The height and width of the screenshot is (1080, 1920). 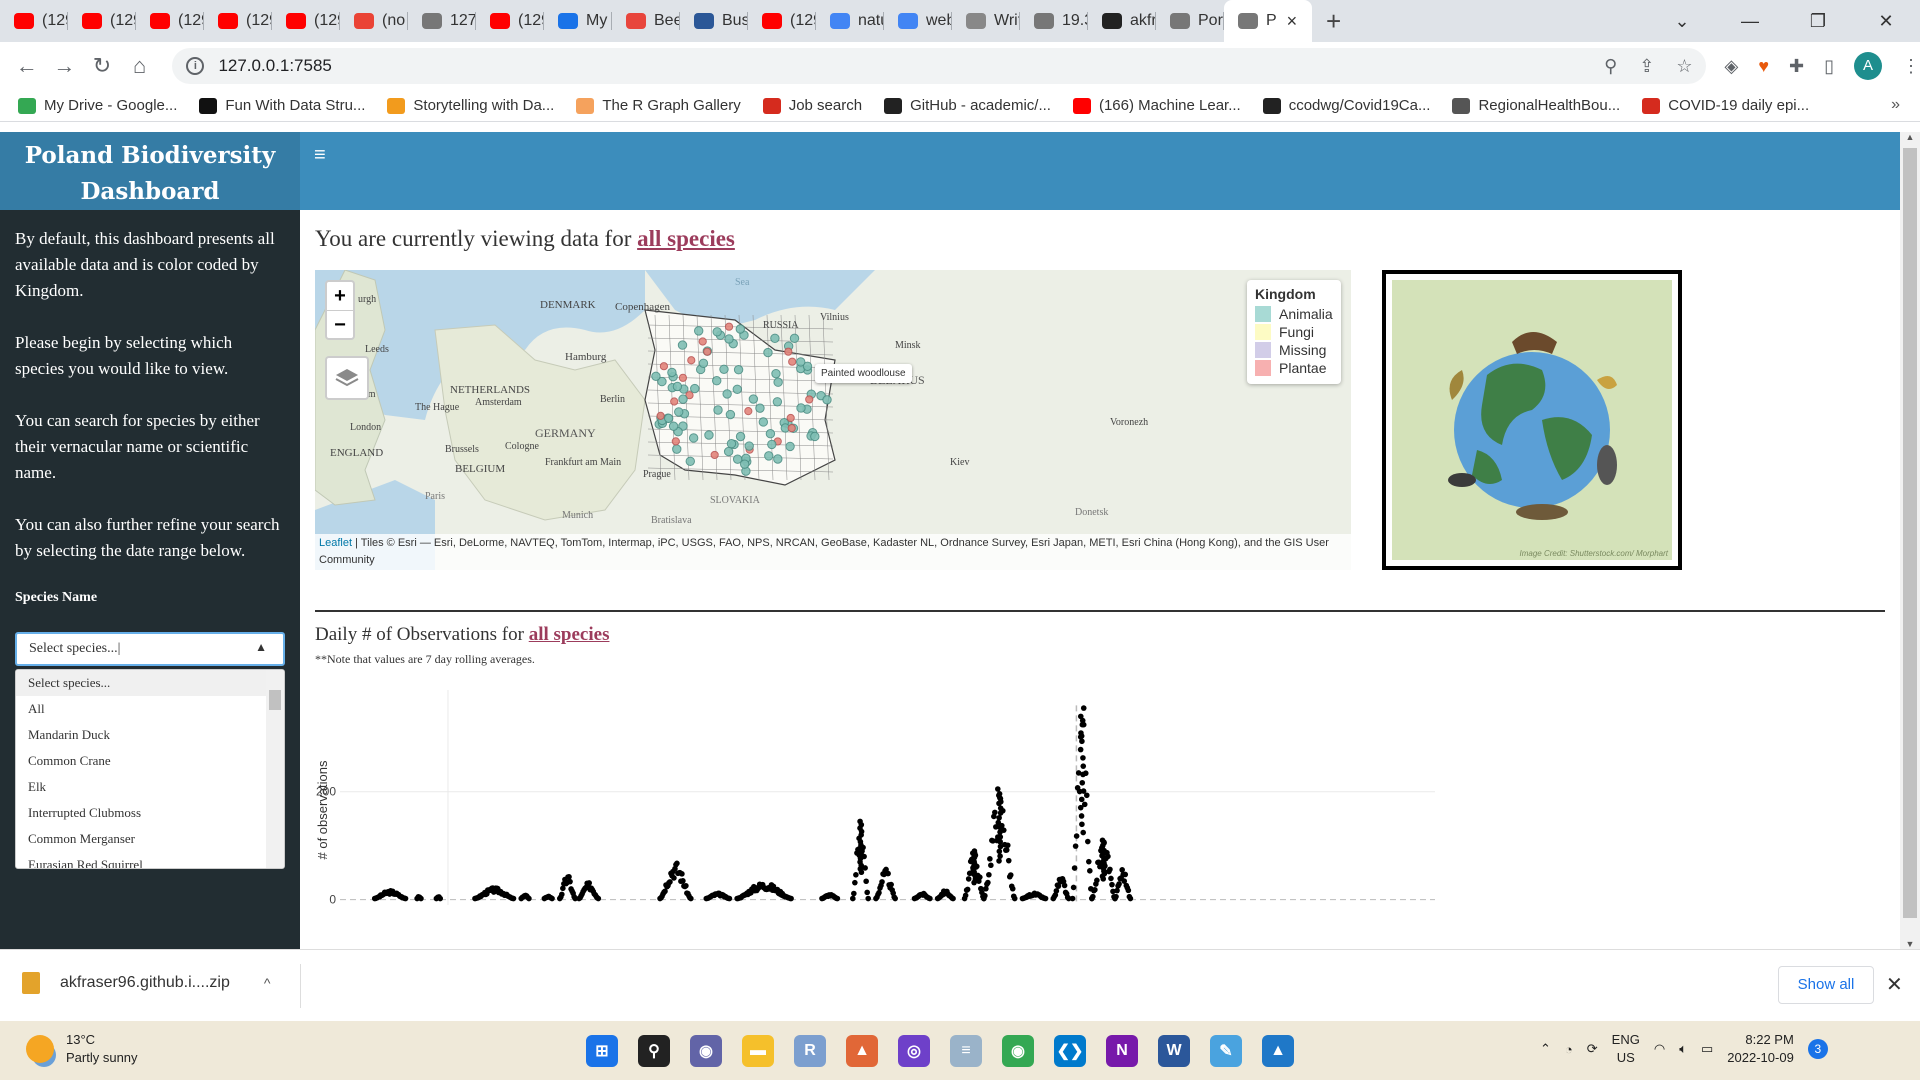 What do you see at coordinates (658, 105) in the screenshot?
I see `bookmark-item: The R Graph Gallery` at bounding box center [658, 105].